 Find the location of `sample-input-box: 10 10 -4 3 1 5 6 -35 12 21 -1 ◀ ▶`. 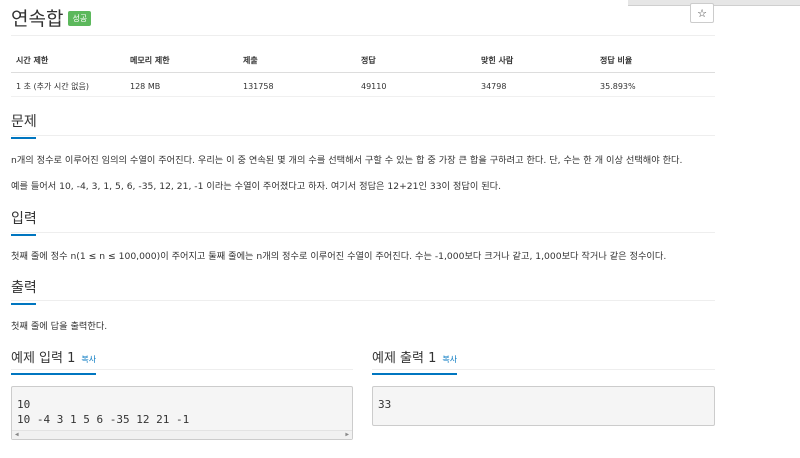

sample-input-box: 10 10 -4 3 1 5 6 -35 12 21 -1 ◀ ▶ is located at coordinates (182, 413).